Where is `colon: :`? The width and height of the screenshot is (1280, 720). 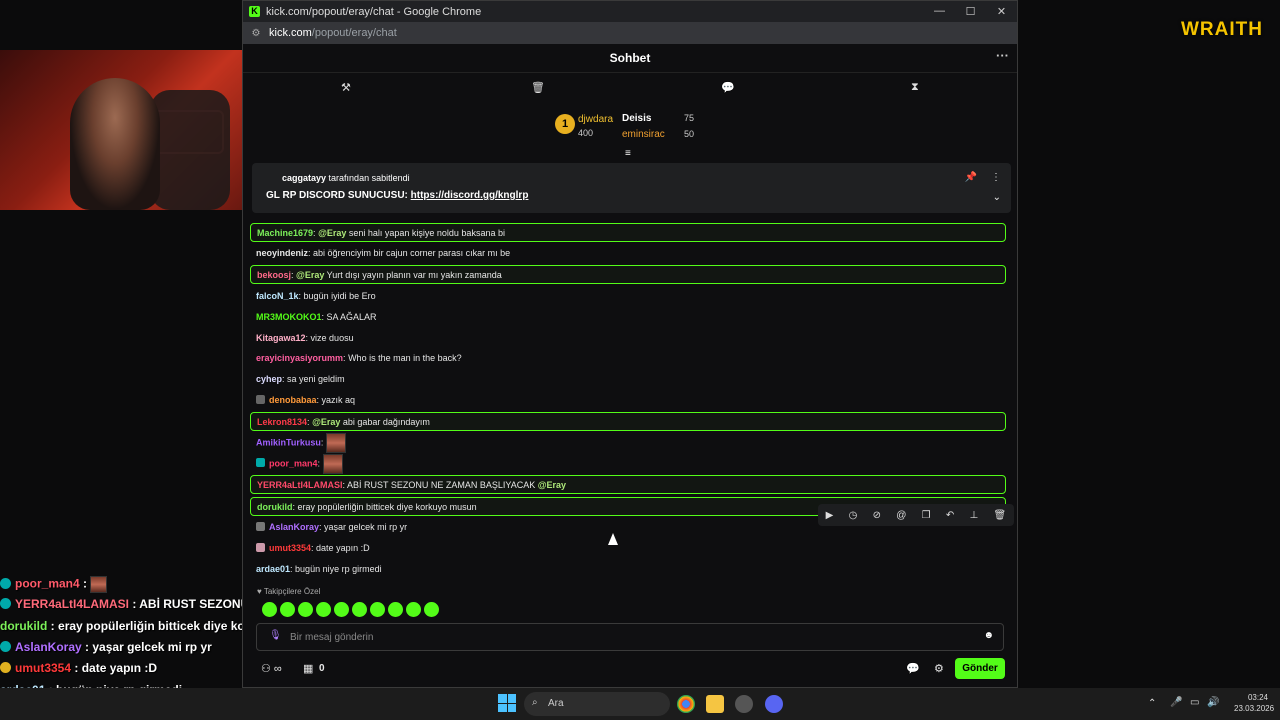
colon: : is located at coordinates (322, 442).